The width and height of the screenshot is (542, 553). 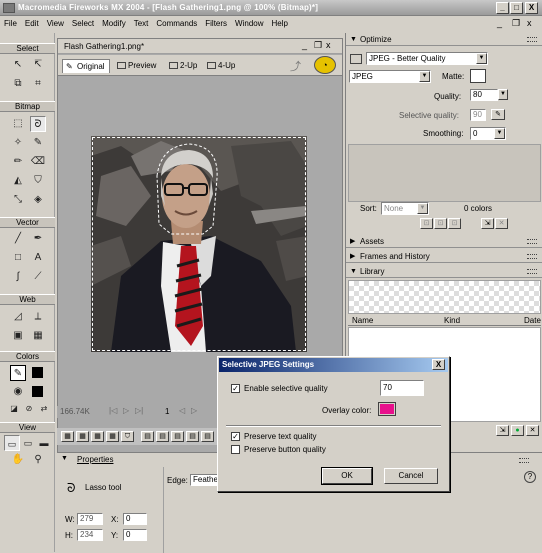 I want to click on swap-colors-icon: ⇄, so click(x=44, y=409).